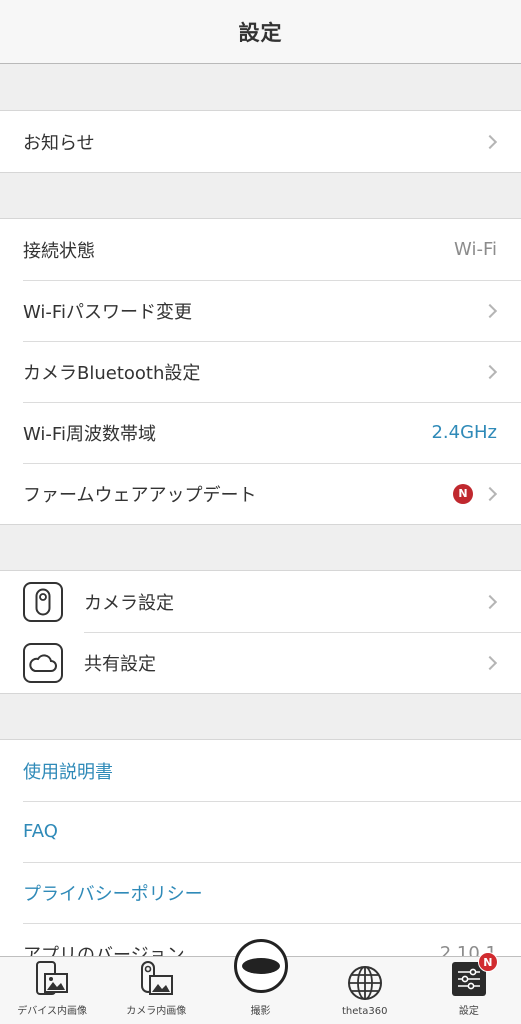 This screenshot has height=1024, width=521. What do you see at coordinates (260, 662) in the screenshot?
I see `share-settings-row: 共有設定` at bounding box center [260, 662].